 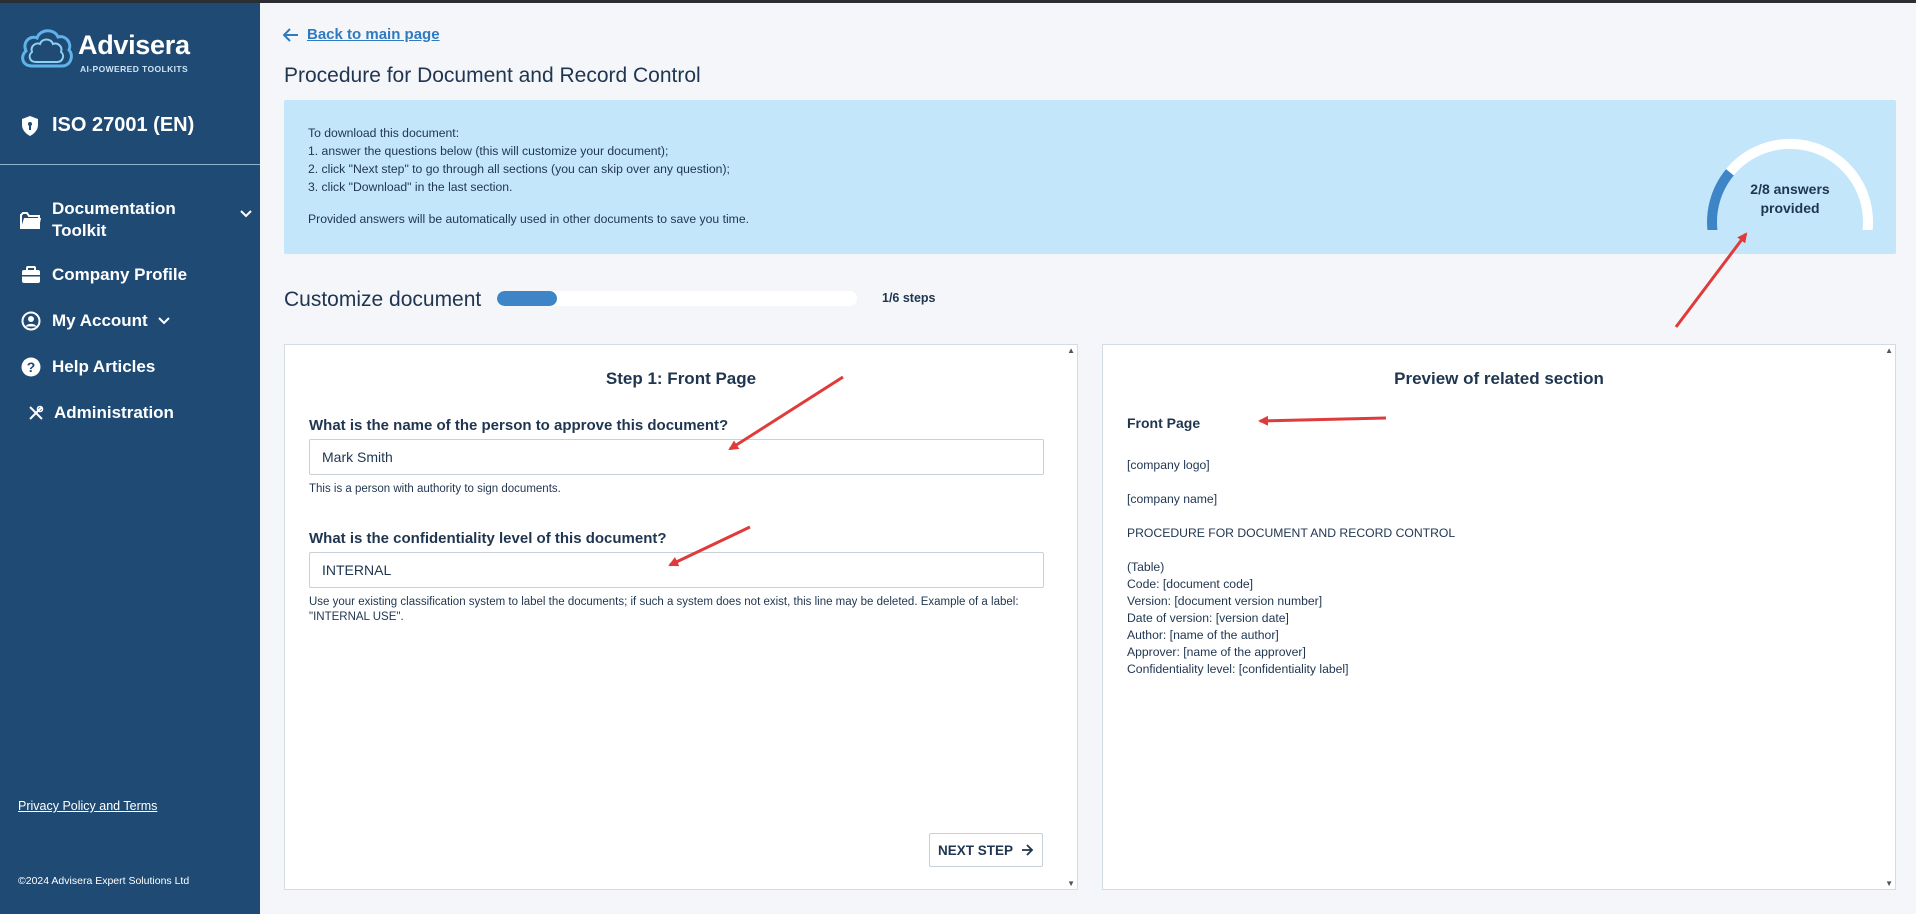 What do you see at coordinates (123, 125) in the screenshot?
I see `toolkit-name: ISO 27001 (EN)` at bounding box center [123, 125].